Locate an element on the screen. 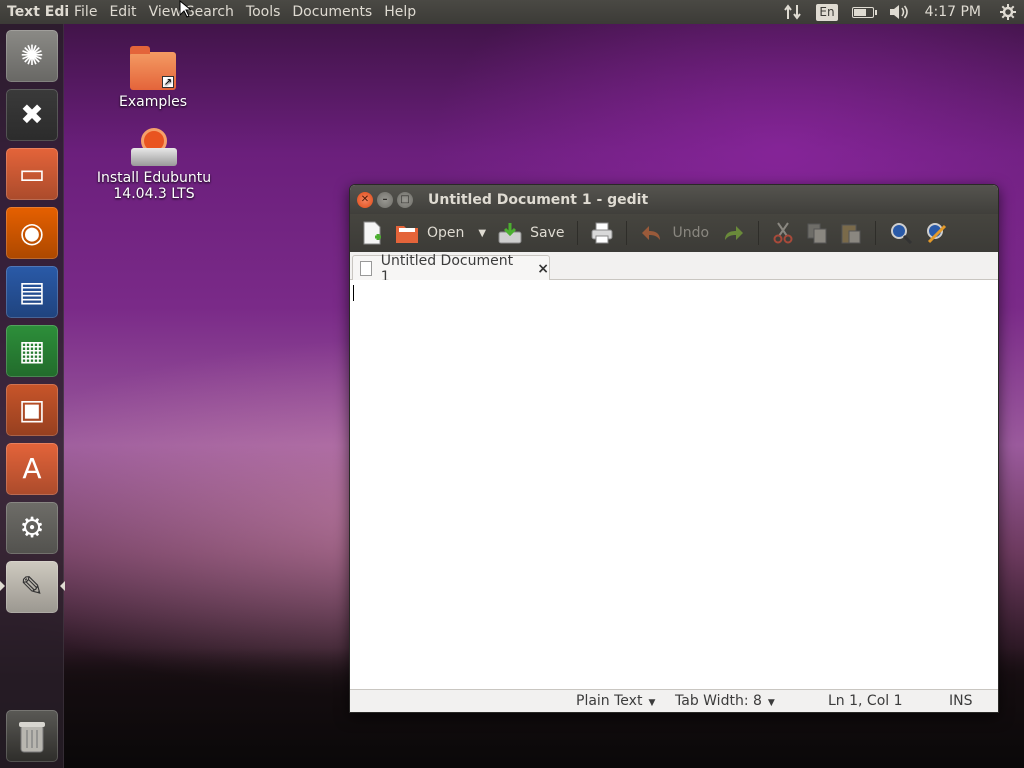 The width and height of the screenshot is (1024, 768). open-button: Open ▼ is located at coordinates (440, 233).